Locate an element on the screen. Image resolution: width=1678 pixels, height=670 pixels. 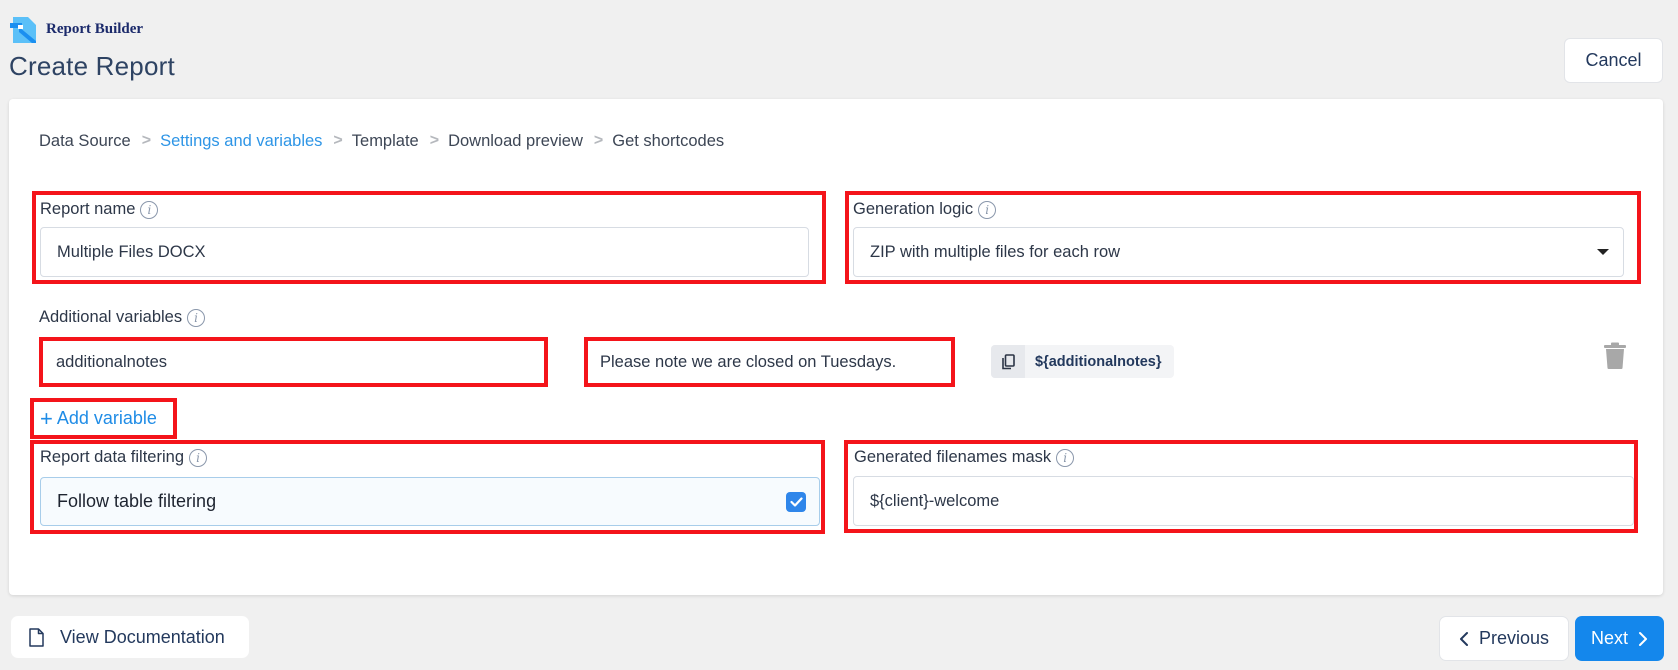
variable-name-input: additionalnotes is located at coordinates (293, 362).